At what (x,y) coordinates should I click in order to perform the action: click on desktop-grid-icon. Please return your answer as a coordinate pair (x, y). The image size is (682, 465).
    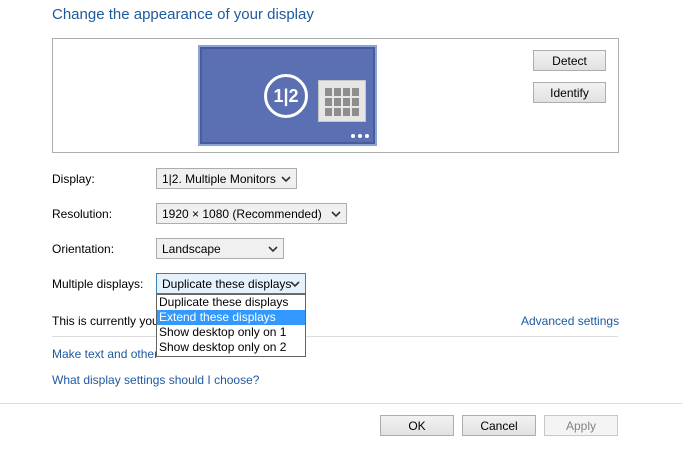
    Looking at the image, I should click on (342, 101).